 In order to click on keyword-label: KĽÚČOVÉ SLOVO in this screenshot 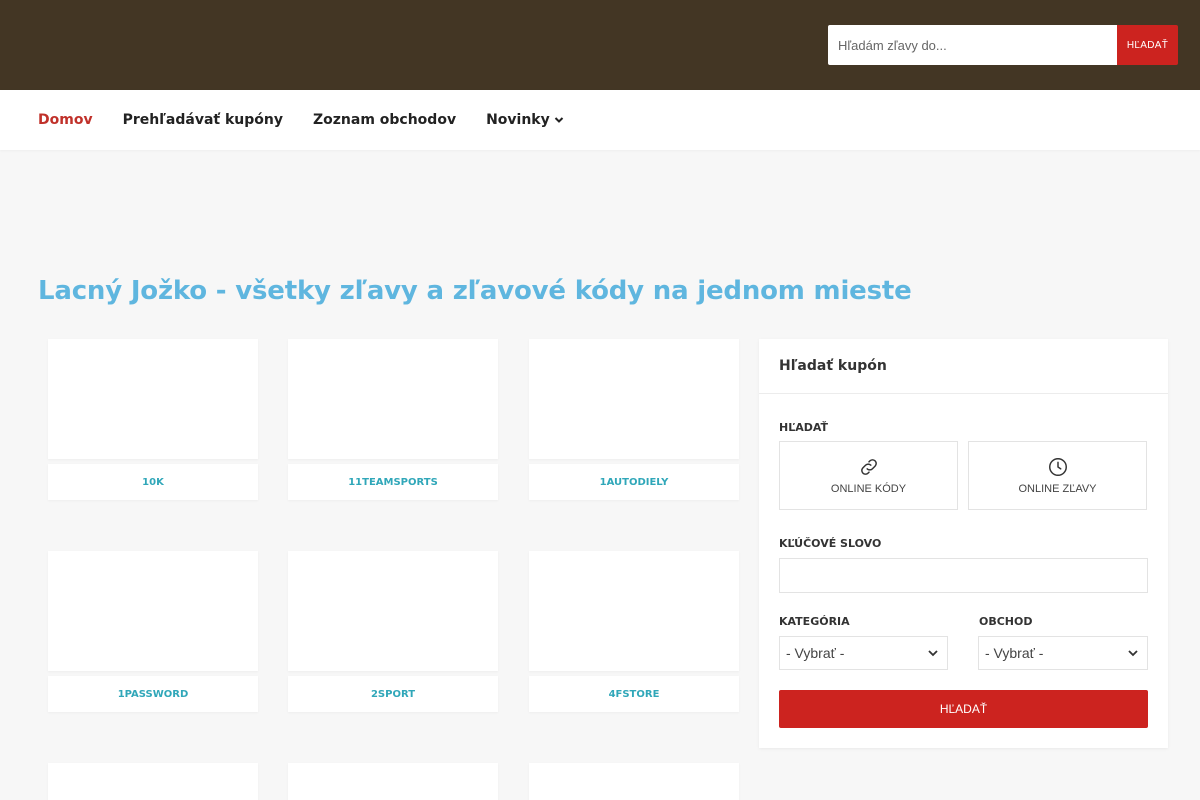, I will do `click(830, 543)`.